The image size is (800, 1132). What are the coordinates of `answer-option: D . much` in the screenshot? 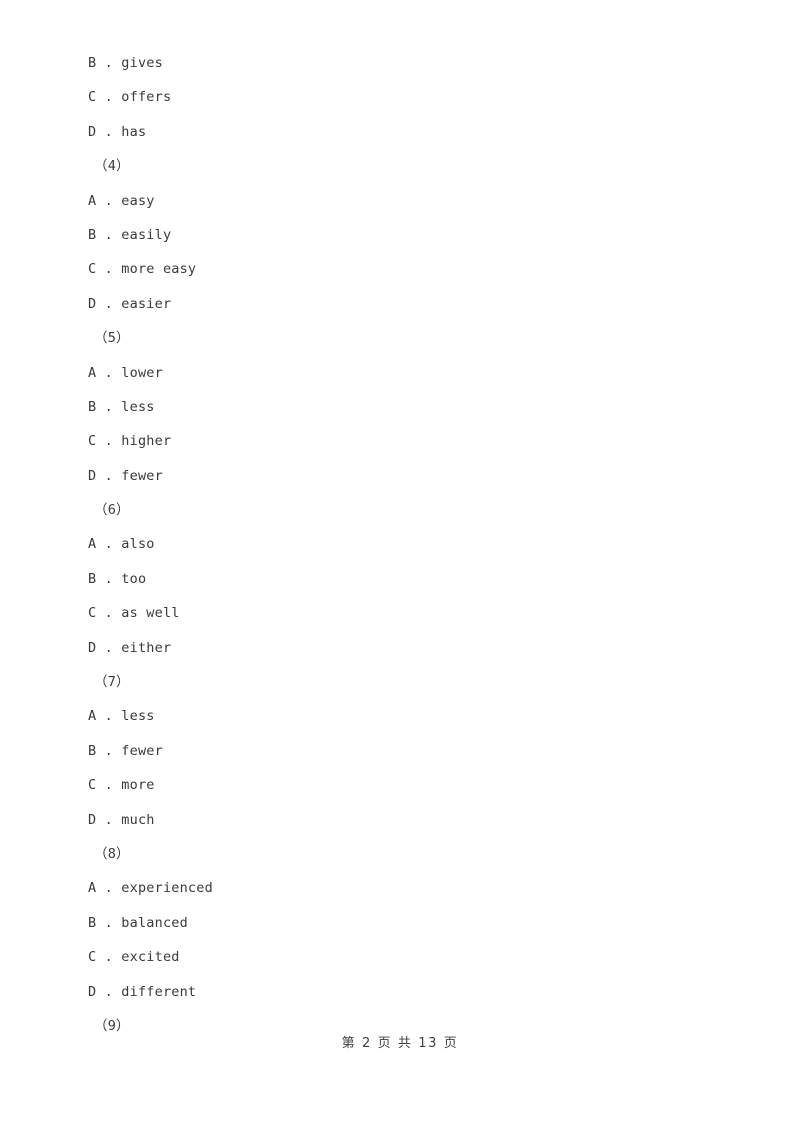 It's located at (121, 819).